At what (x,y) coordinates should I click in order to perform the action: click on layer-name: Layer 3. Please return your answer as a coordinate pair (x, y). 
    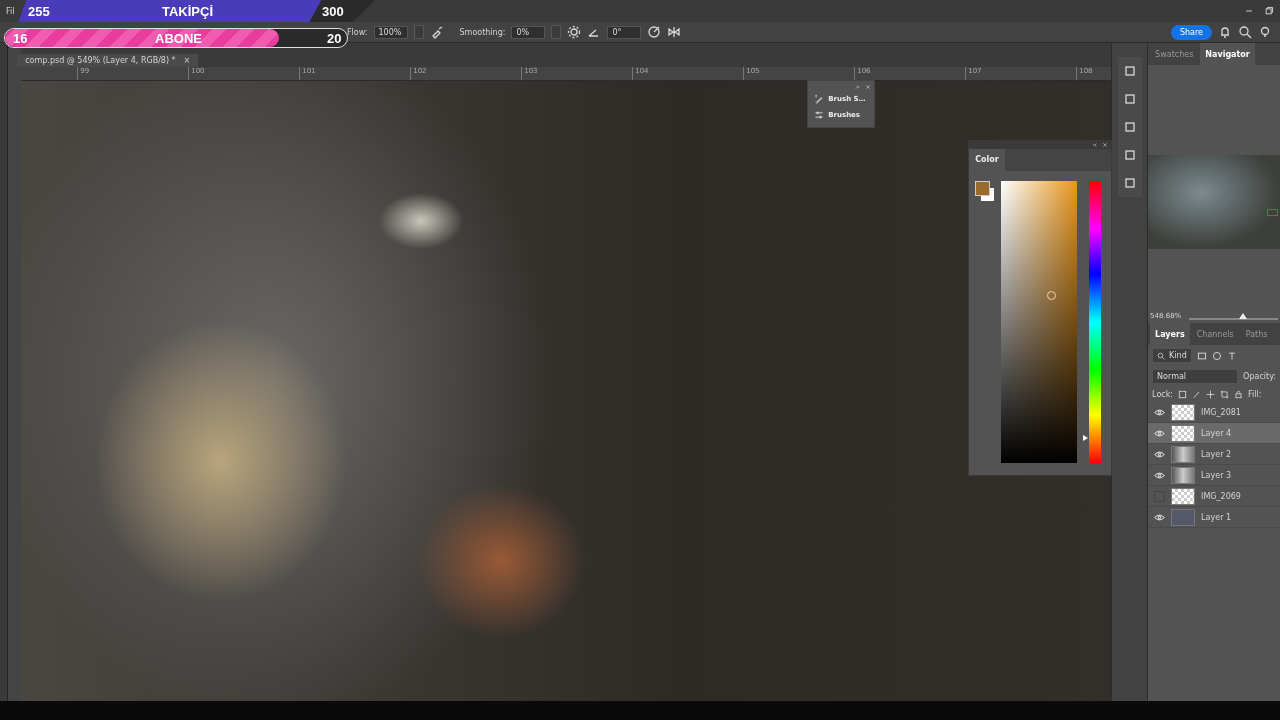
    Looking at the image, I should click on (1216, 475).